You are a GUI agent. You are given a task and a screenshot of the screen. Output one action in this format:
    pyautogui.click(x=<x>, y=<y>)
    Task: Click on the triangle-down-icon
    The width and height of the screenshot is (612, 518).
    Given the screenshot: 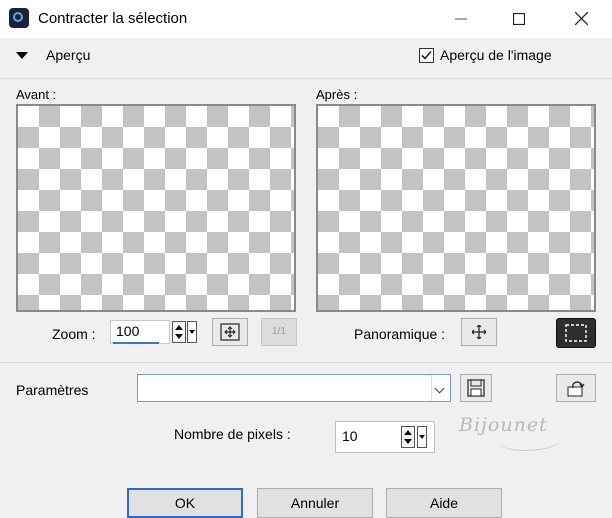 What is the action you would take?
    pyautogui.click(x=22, y=55)
    